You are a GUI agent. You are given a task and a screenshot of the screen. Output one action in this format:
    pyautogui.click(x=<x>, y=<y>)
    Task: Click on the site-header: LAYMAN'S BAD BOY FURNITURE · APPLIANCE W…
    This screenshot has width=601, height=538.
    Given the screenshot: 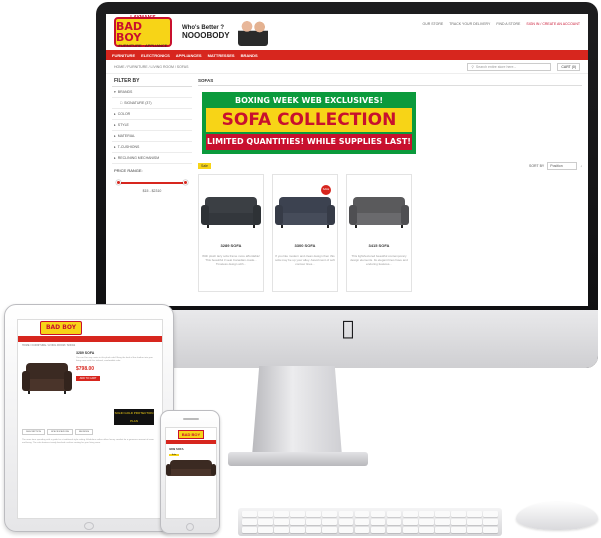 What is the action you would take?
    pyautogui.click(x=347, y=32)
    